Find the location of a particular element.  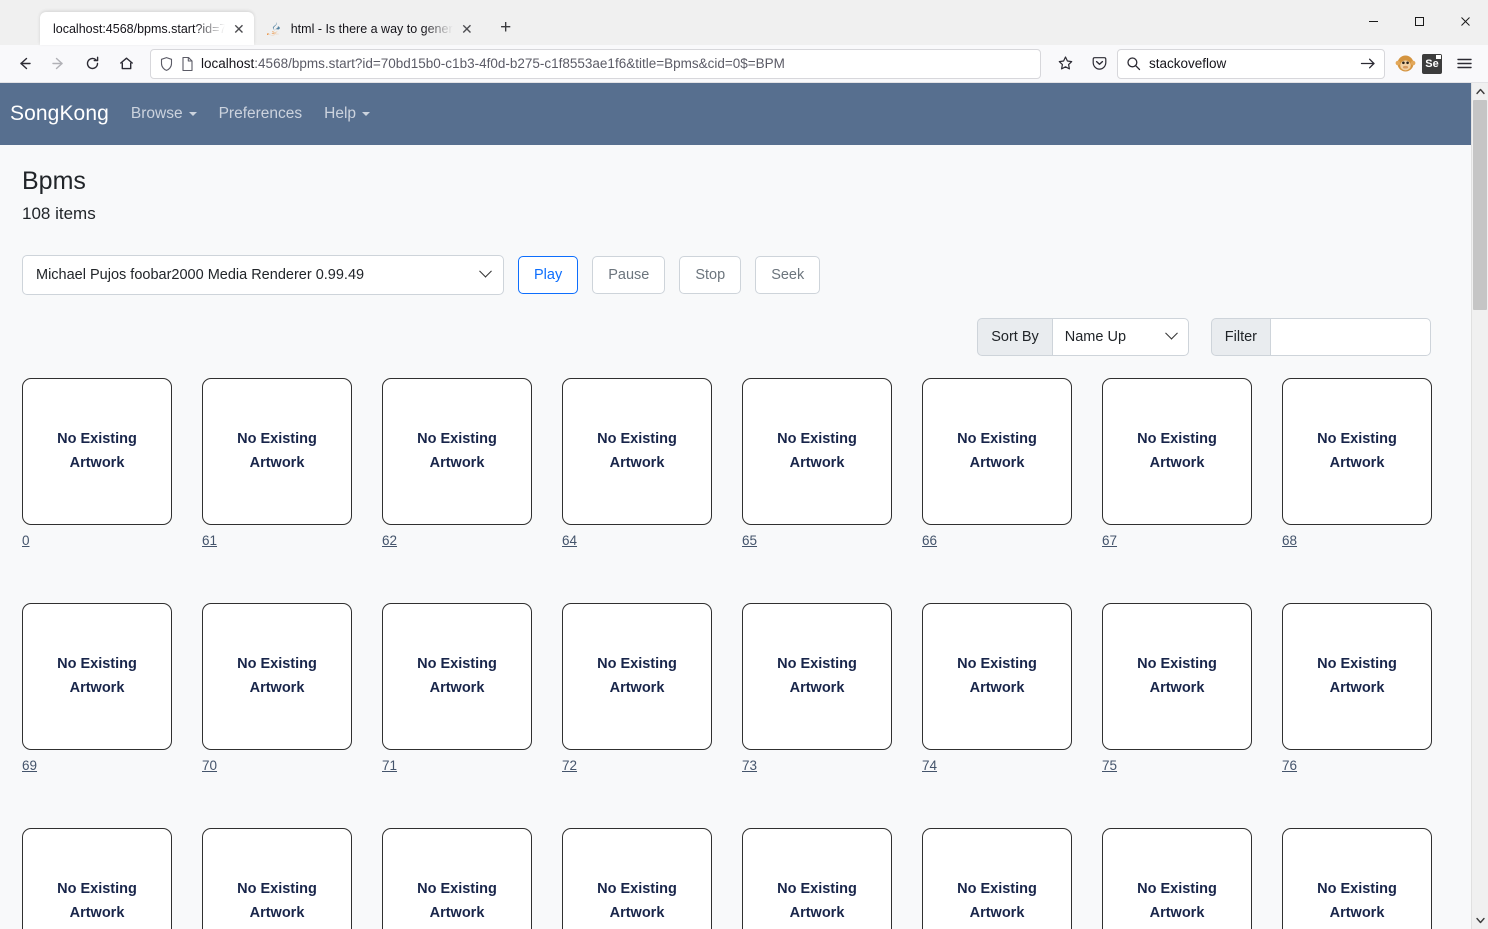

artwork-cell: No Existing Artwork 73 is located at coordinates (817, 689).